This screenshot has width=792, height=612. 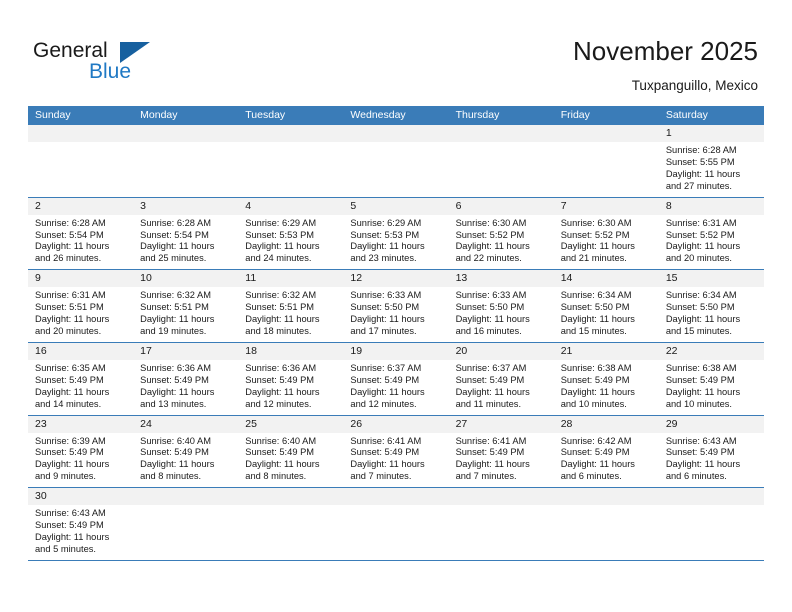 I want to click on week-date-strip: 2345678, so click(x=396, y=206).